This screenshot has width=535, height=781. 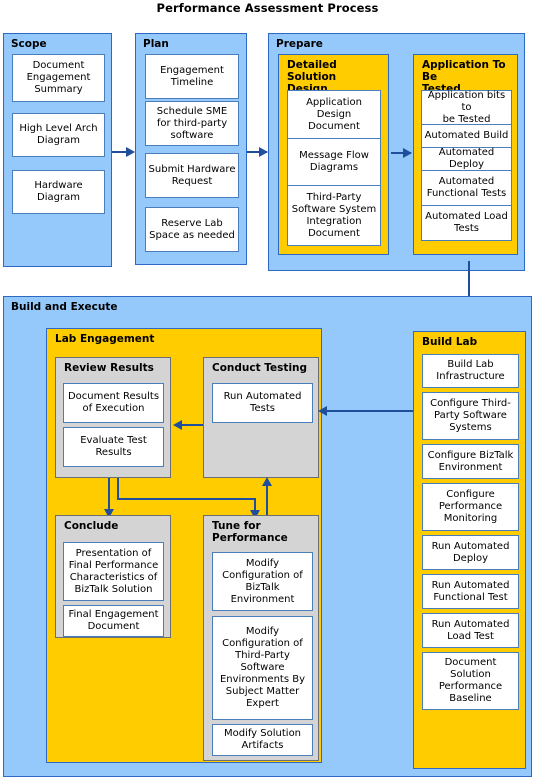 I want to click on build-lab-item-run-automated-load-test: Run Automated Load Test, so click(x=470, y=630).